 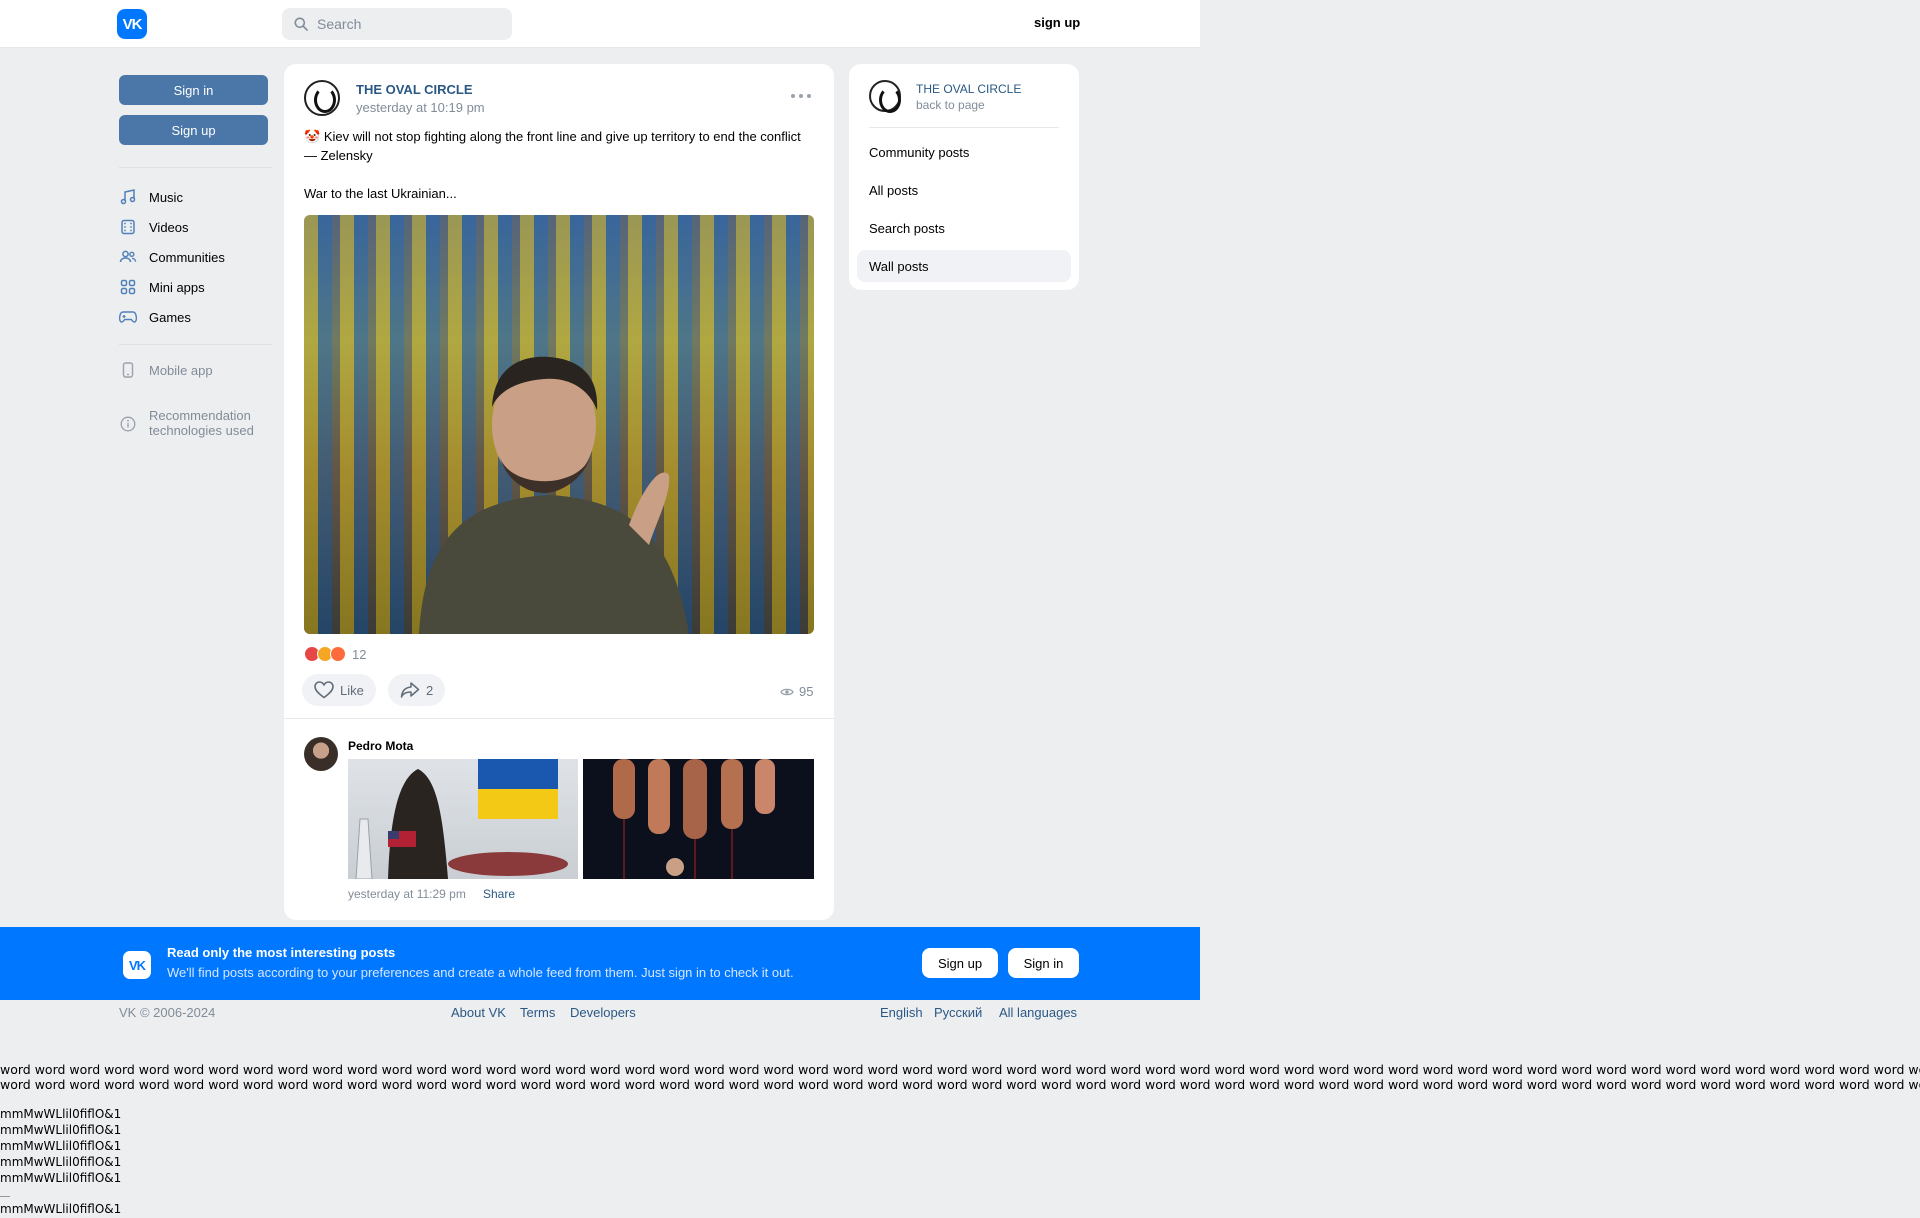 I want to click on footer-lang-russian: Русский, so click(x=958, y=1012).